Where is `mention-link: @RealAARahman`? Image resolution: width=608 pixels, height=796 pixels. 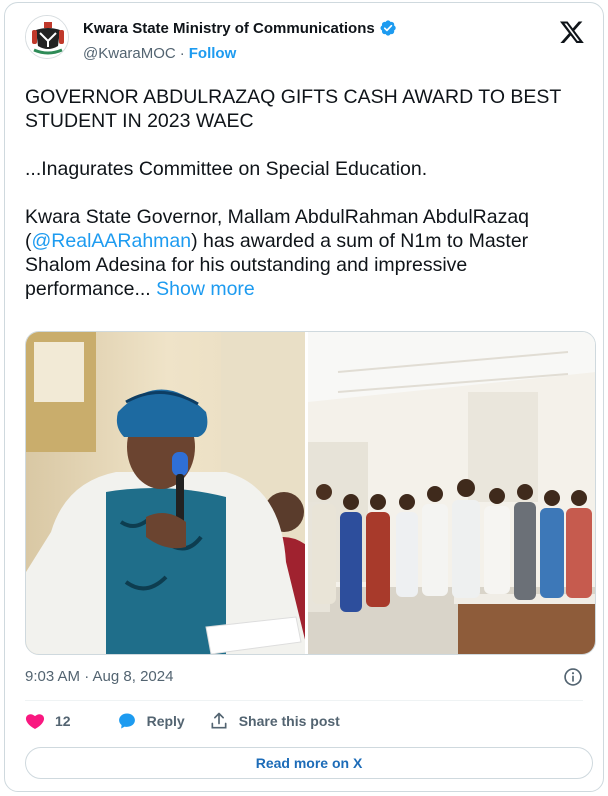 mention-link: @RealAARahman is located at coordinates (112, 241).